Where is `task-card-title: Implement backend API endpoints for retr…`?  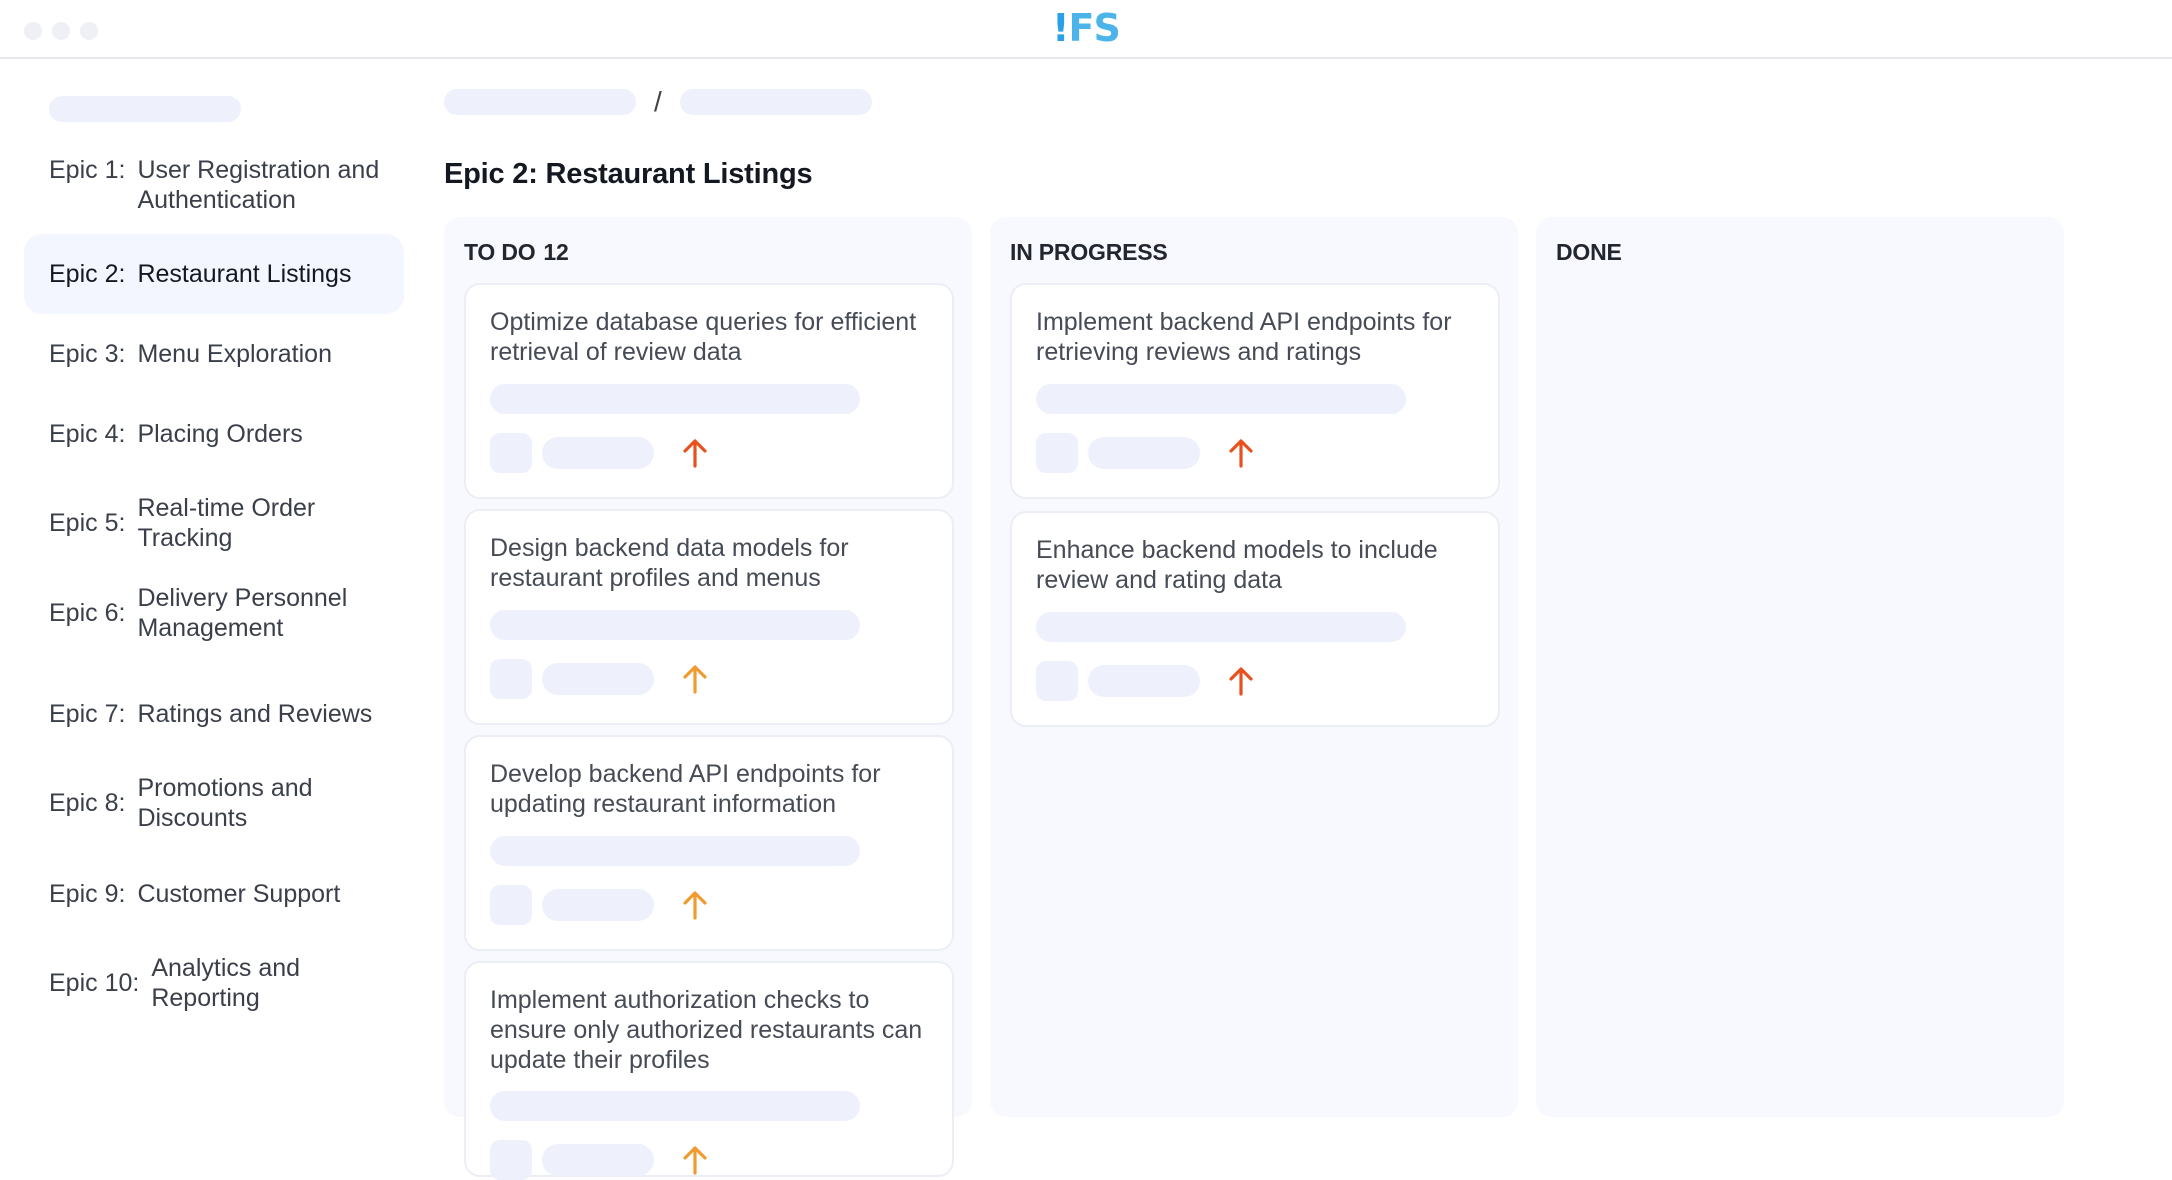
task-card-title: Implement backend API endpoints for retr… is located at coordinates (1244, 337).